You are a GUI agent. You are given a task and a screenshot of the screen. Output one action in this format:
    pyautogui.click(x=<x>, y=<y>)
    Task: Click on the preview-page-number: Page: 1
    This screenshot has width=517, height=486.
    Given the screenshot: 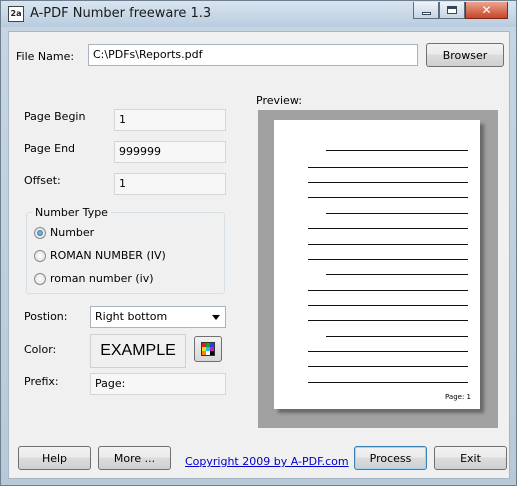 What is the action you would take?
    pyautogui.click(x=458, y=397)
    